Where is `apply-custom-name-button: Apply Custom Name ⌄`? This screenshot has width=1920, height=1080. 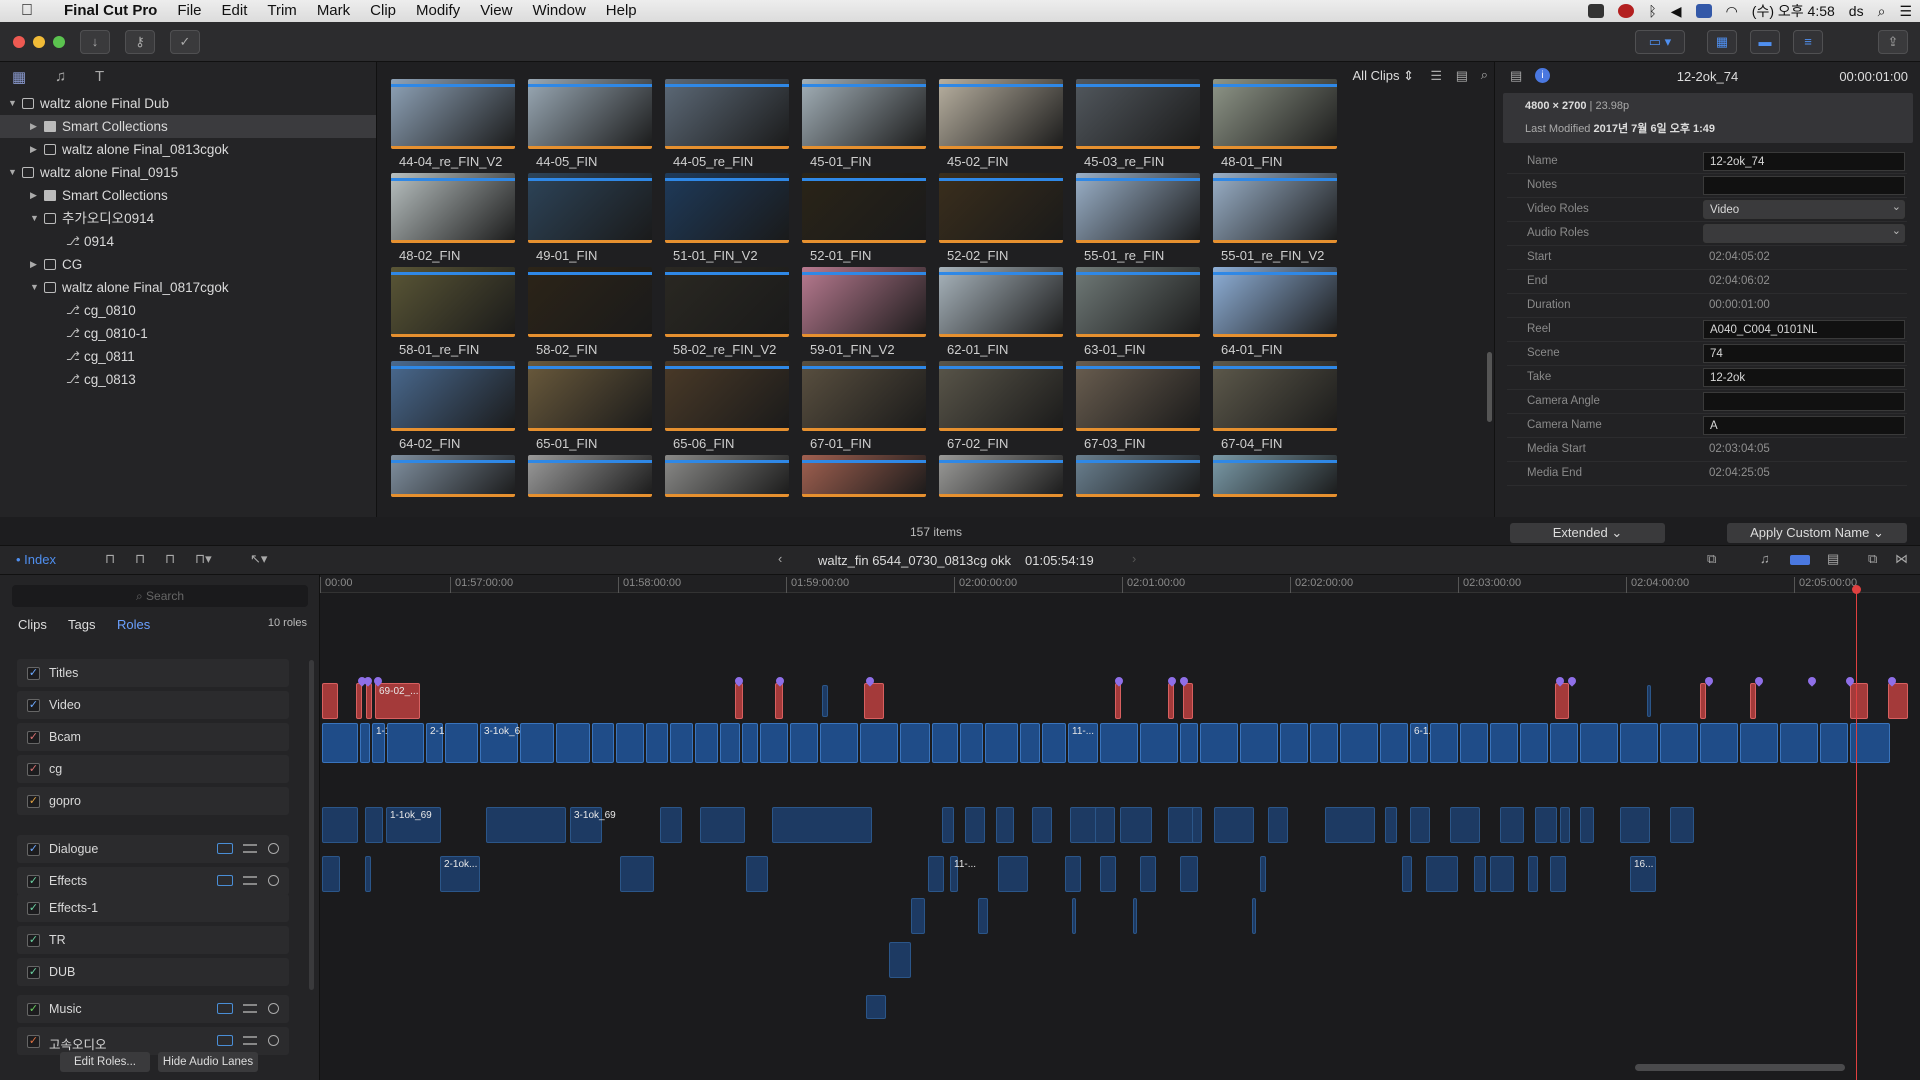
apply-custom-name-button: Apply Custom Name ⌄ is located at coordinates (1817, 533).